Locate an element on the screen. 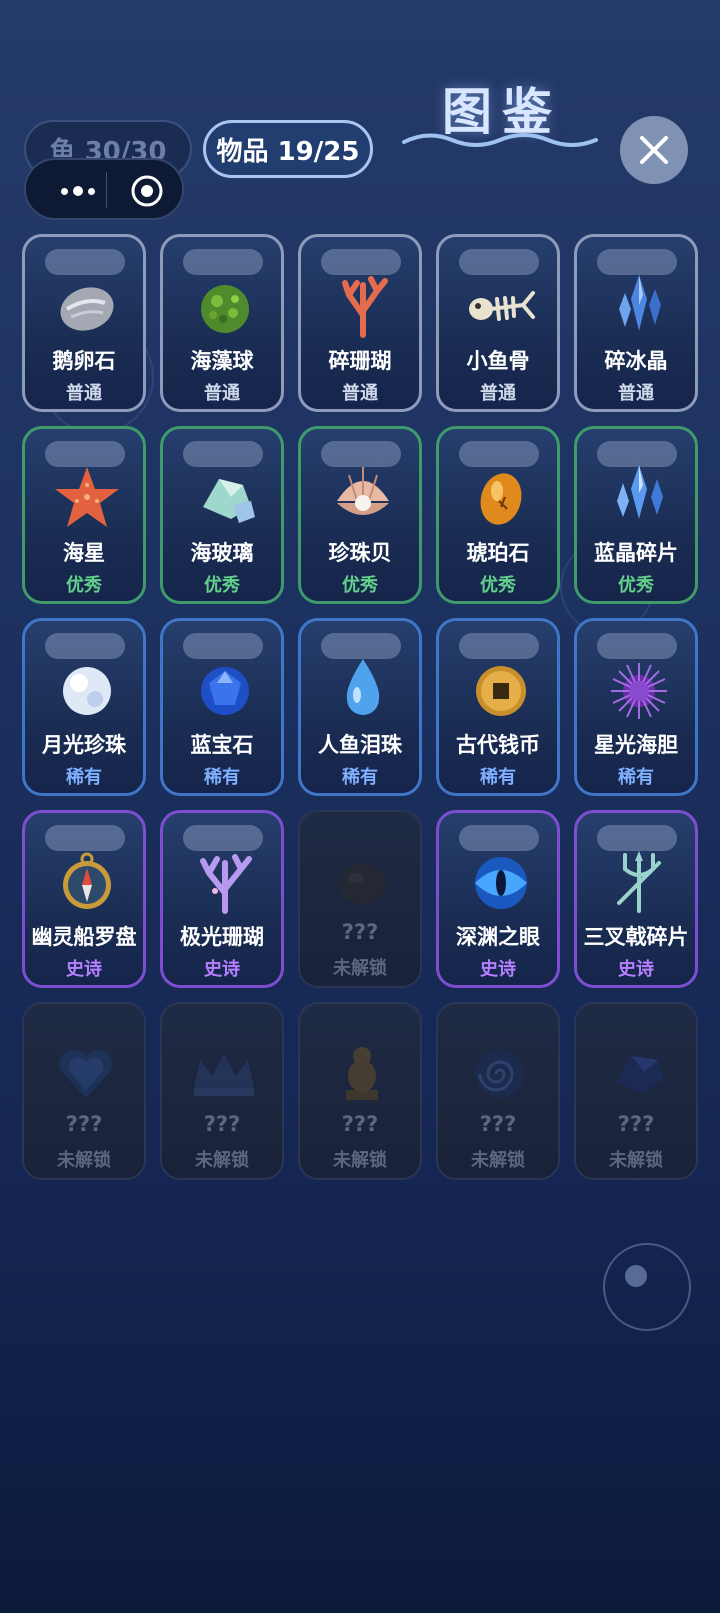  collection-card: 海星 优秀 is located at coordinates (84, 515).